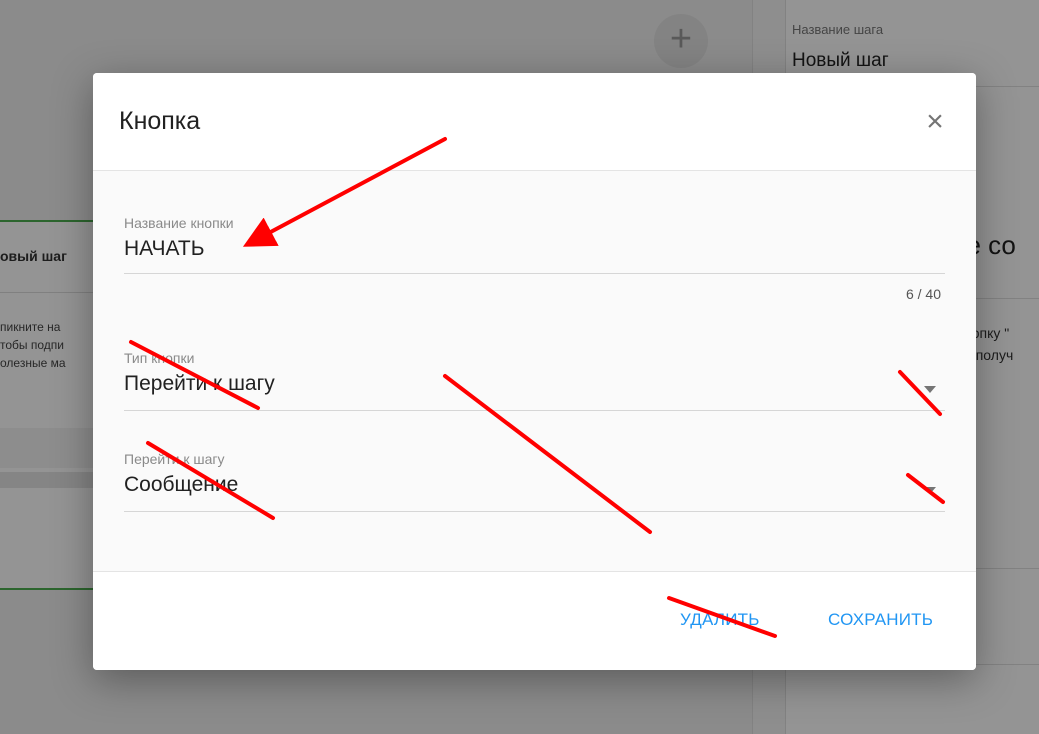  What do you see at coordinates (935, 122) in the screenshot?
I see `close-icon: ×` at bounding box center [935, 122].